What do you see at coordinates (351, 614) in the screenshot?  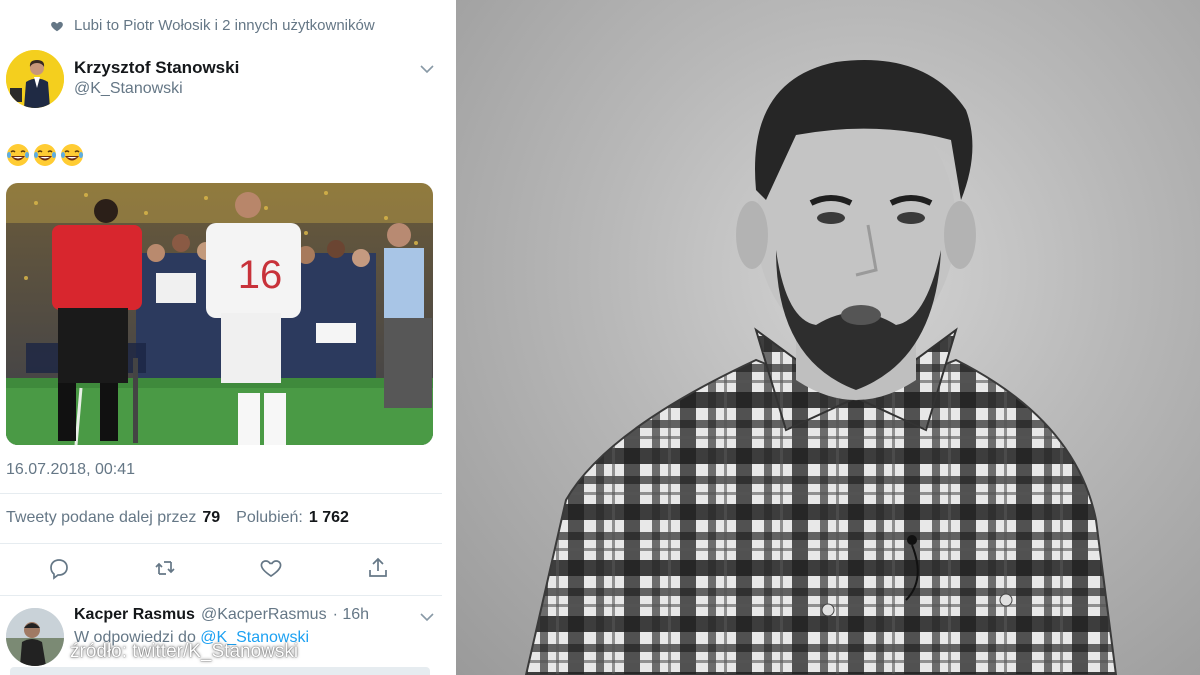 I see `reply-time: · 16h` at bounding box center [351, 614].